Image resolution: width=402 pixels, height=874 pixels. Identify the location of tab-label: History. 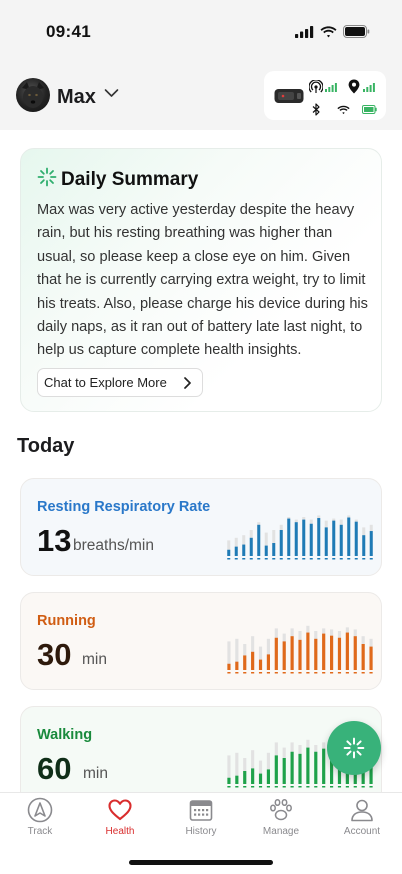
(201, 831).